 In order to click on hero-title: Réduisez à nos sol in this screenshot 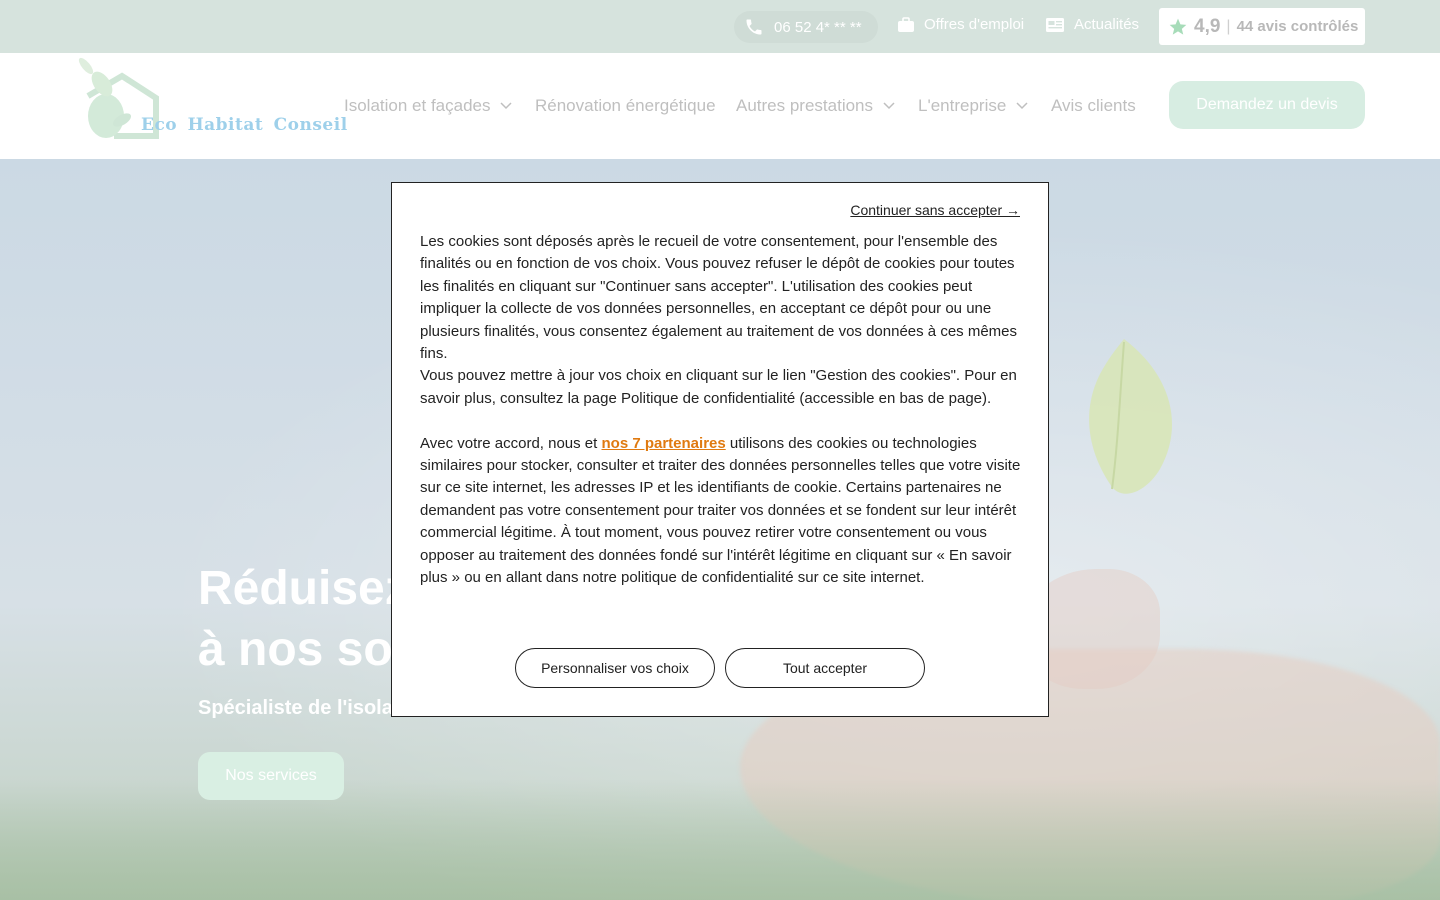, I will do `click(303, 619)`.